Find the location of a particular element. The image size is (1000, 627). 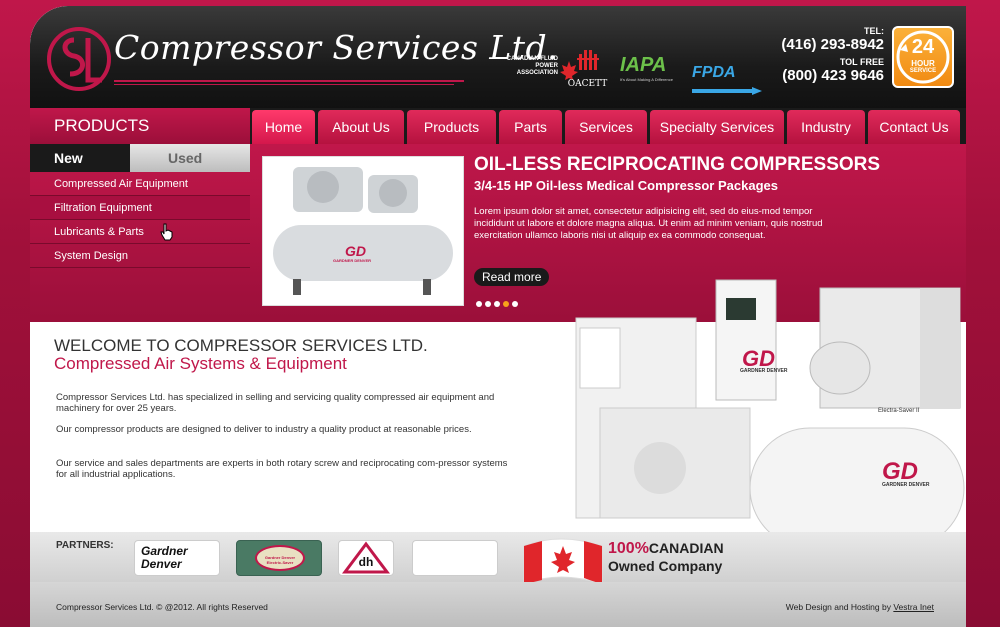

tab-contact-us: Contact Us is located at coordinates (914, 127).